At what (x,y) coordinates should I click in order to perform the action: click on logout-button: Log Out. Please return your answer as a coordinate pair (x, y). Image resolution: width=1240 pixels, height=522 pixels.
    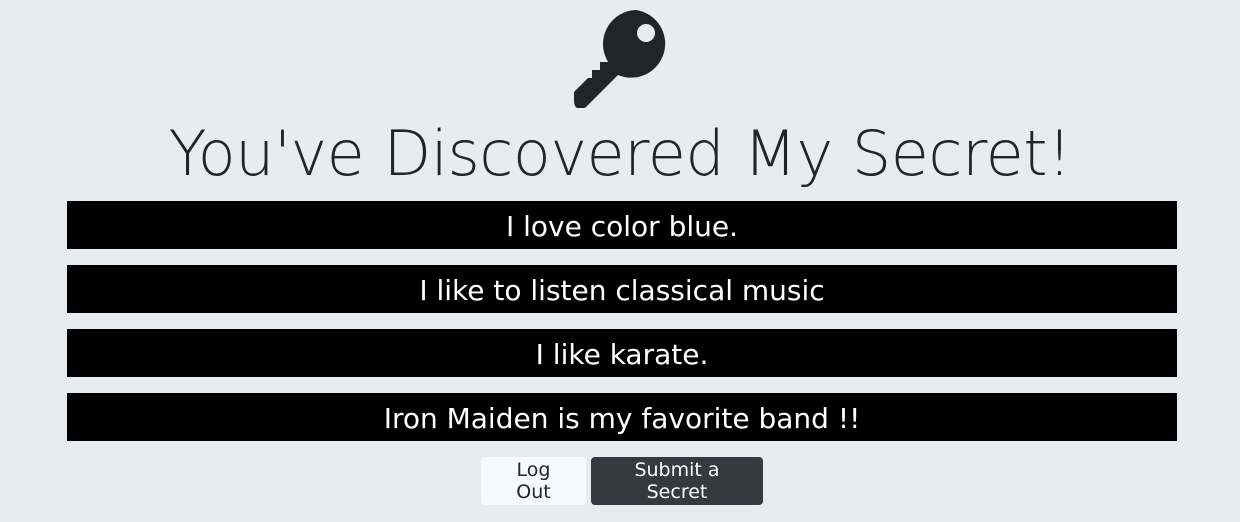
    Looking at the image, I should click on (533, 481).